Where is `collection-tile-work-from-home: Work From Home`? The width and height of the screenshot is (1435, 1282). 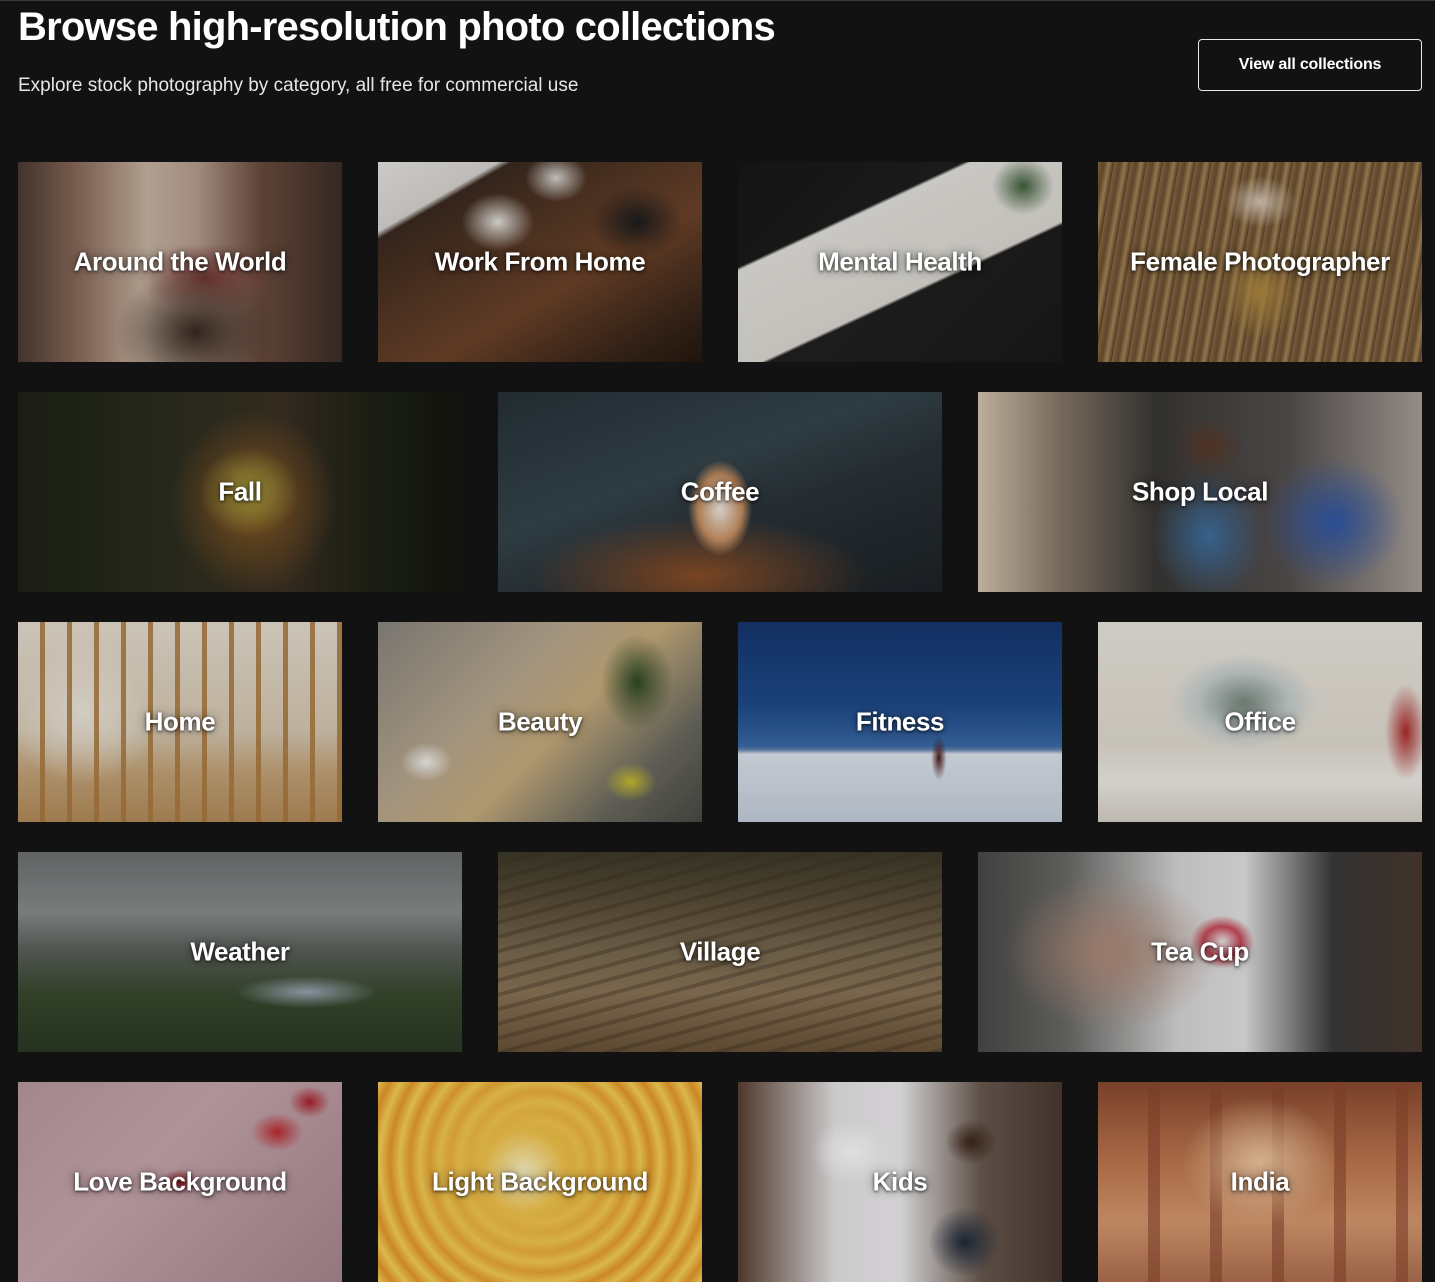
collection-tile-work-from-home: Work From Home is located at coordinates (540, 262).